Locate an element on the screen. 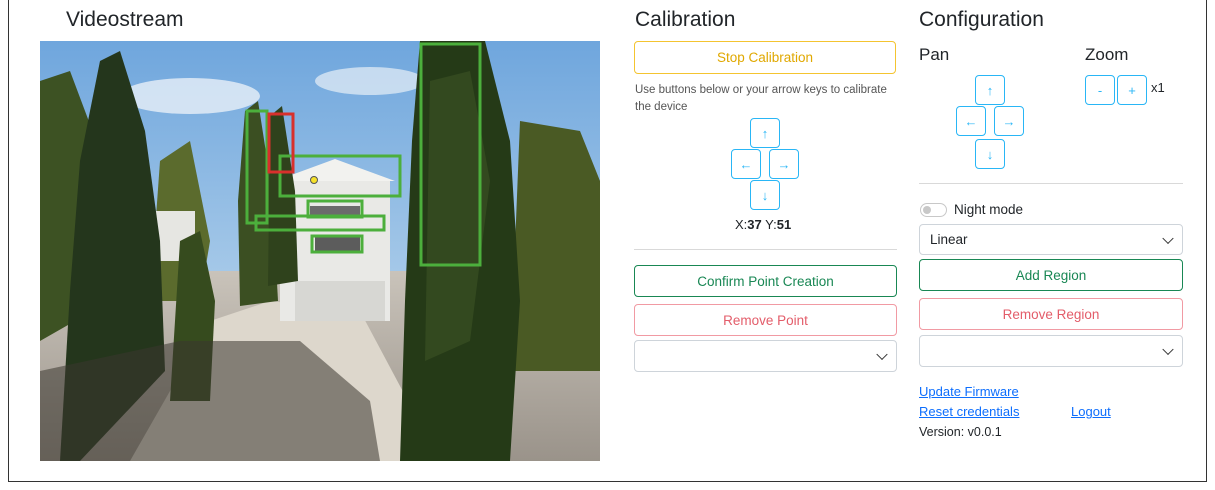  pan-left-button: ← is located at coordinates (971, 121).